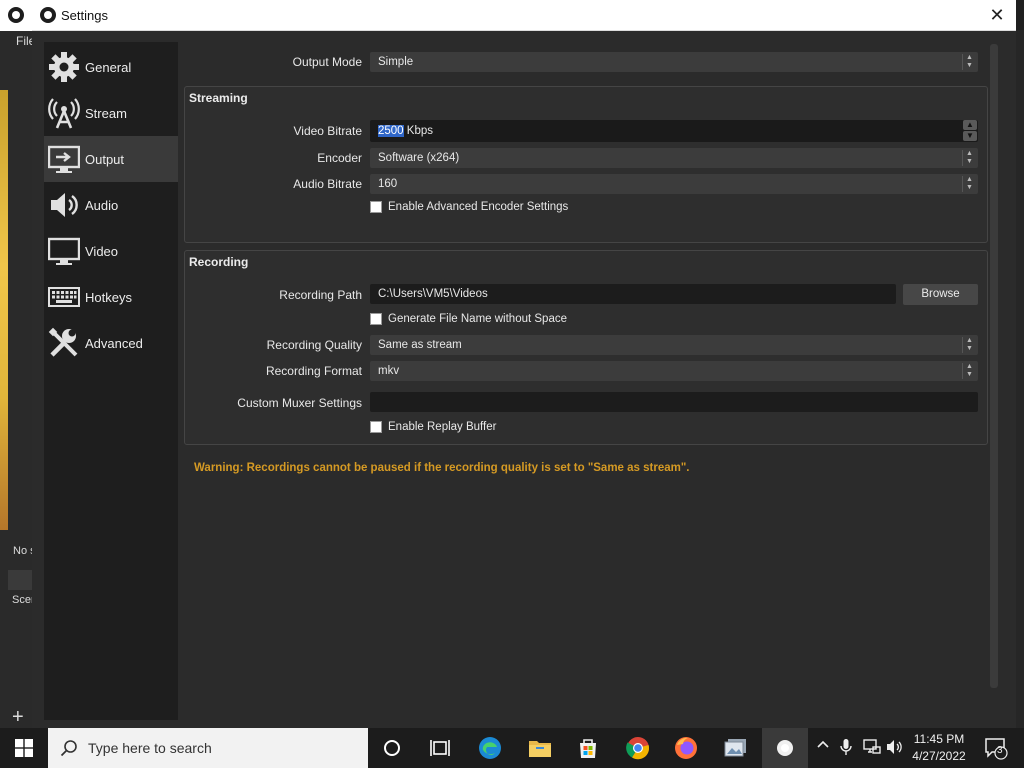  I want to click on dialog-title: Settings, so click(84, 15).